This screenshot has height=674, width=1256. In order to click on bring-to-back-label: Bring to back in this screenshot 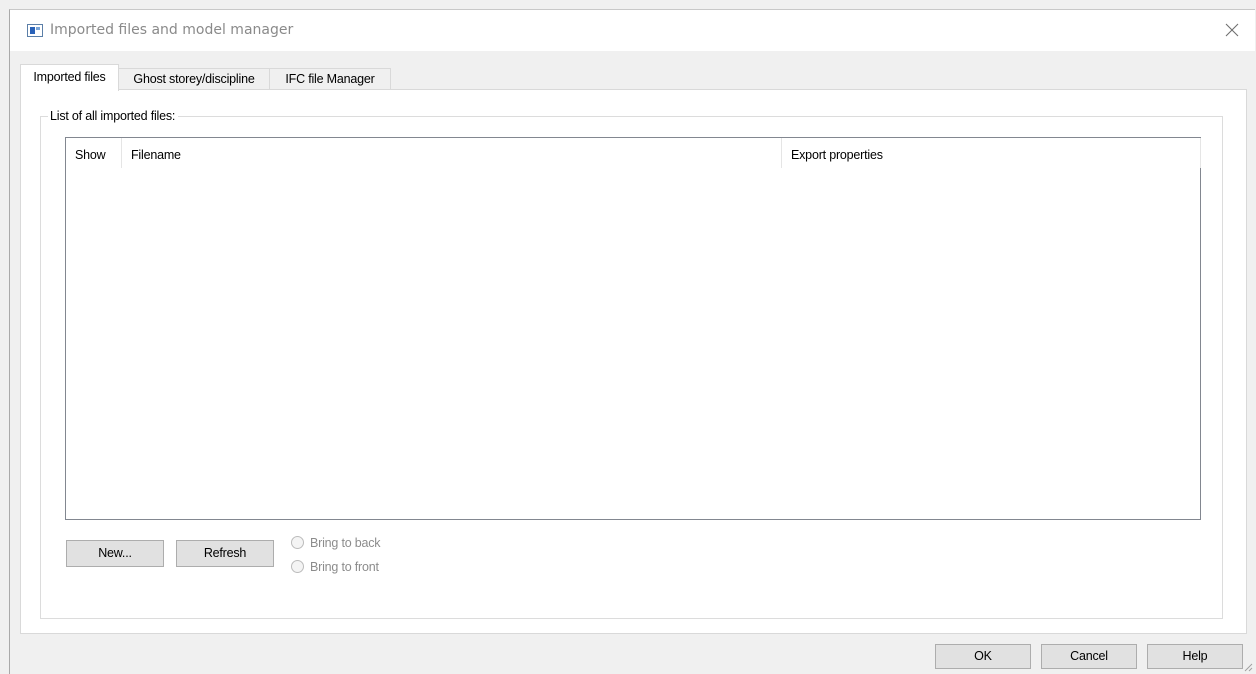, I will do `click(345, 543)`.